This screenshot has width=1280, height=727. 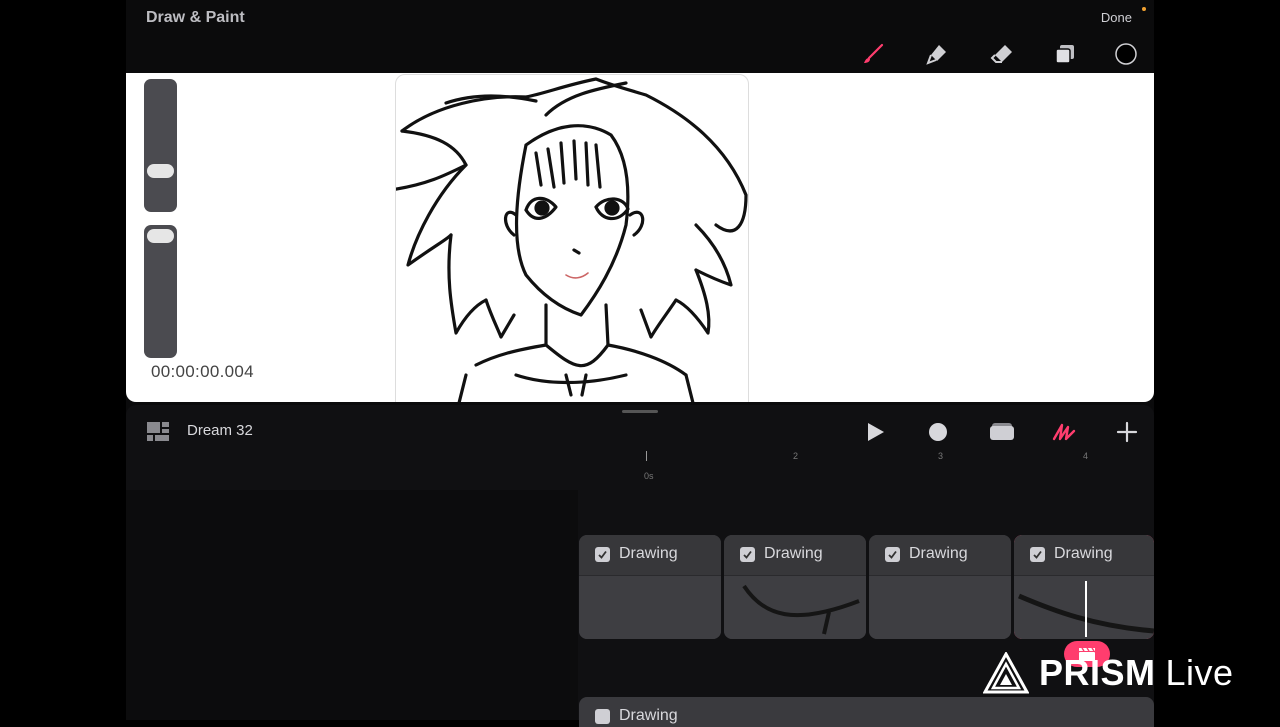 I want to click on smudge-icon, so click(x=936, y=55).